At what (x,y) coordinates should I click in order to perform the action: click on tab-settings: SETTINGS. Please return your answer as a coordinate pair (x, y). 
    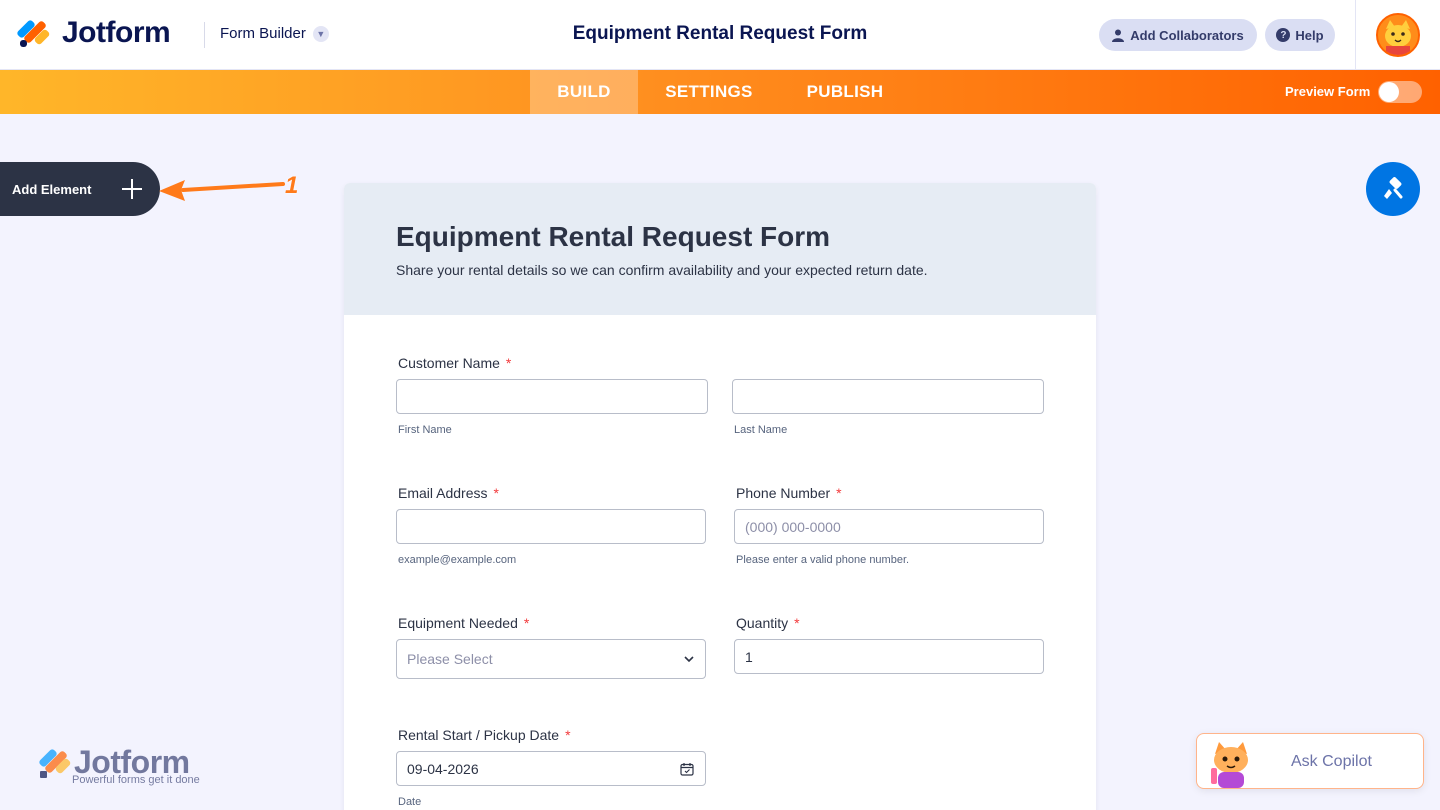
    Looking at the image, I should click on (709, 92).